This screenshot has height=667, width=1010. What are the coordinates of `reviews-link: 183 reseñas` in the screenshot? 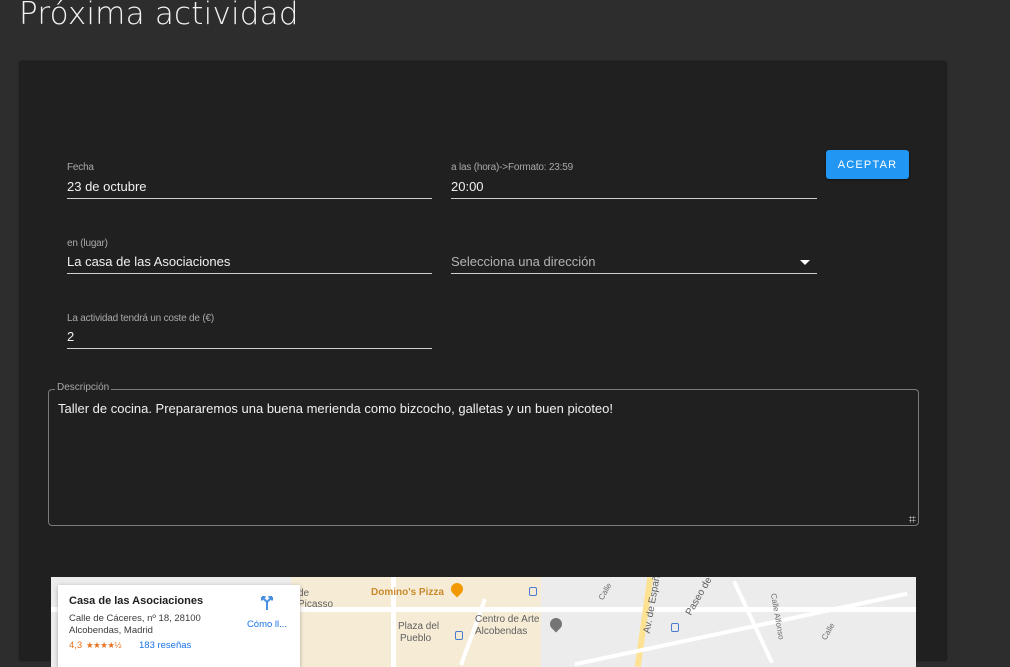 It's located at (165, 645).